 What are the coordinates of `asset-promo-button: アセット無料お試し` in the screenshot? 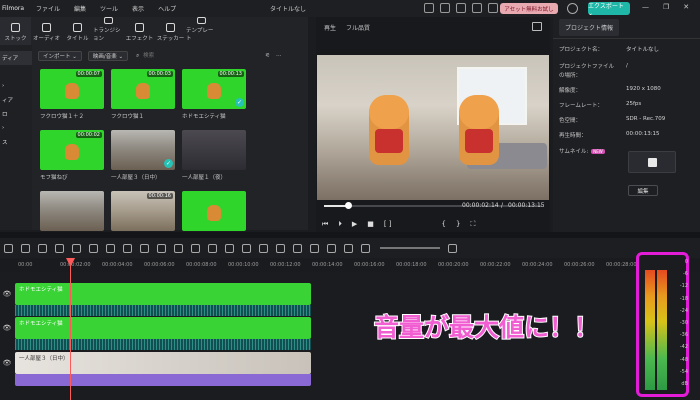 It's located at (529, 8).